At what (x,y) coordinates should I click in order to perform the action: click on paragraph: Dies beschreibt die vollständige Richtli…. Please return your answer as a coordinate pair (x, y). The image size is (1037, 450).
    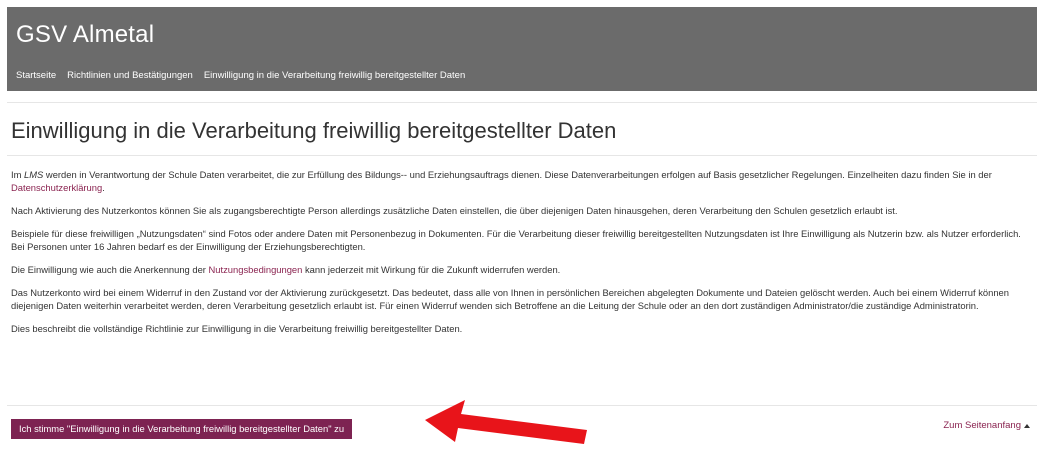
    Looking at the image, I should click on (237, 328).